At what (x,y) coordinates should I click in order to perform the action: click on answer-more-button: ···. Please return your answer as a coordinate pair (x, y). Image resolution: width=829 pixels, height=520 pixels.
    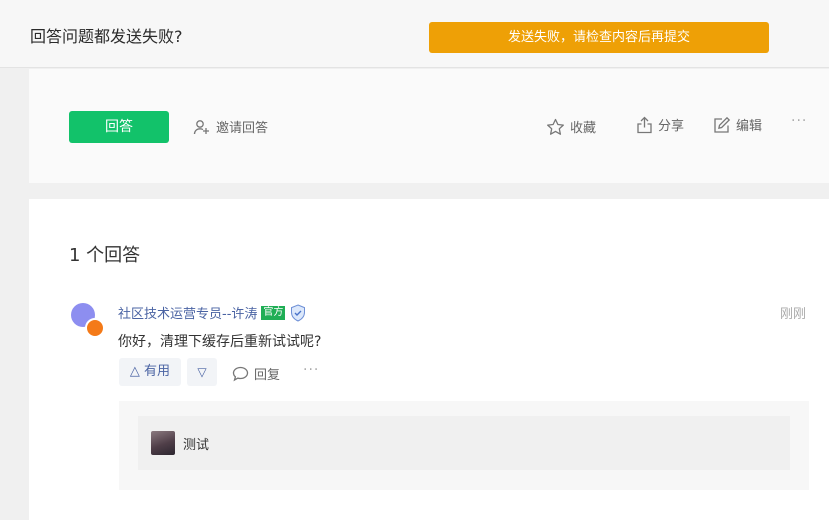
    Looking at the image, I should click on (311, 370).